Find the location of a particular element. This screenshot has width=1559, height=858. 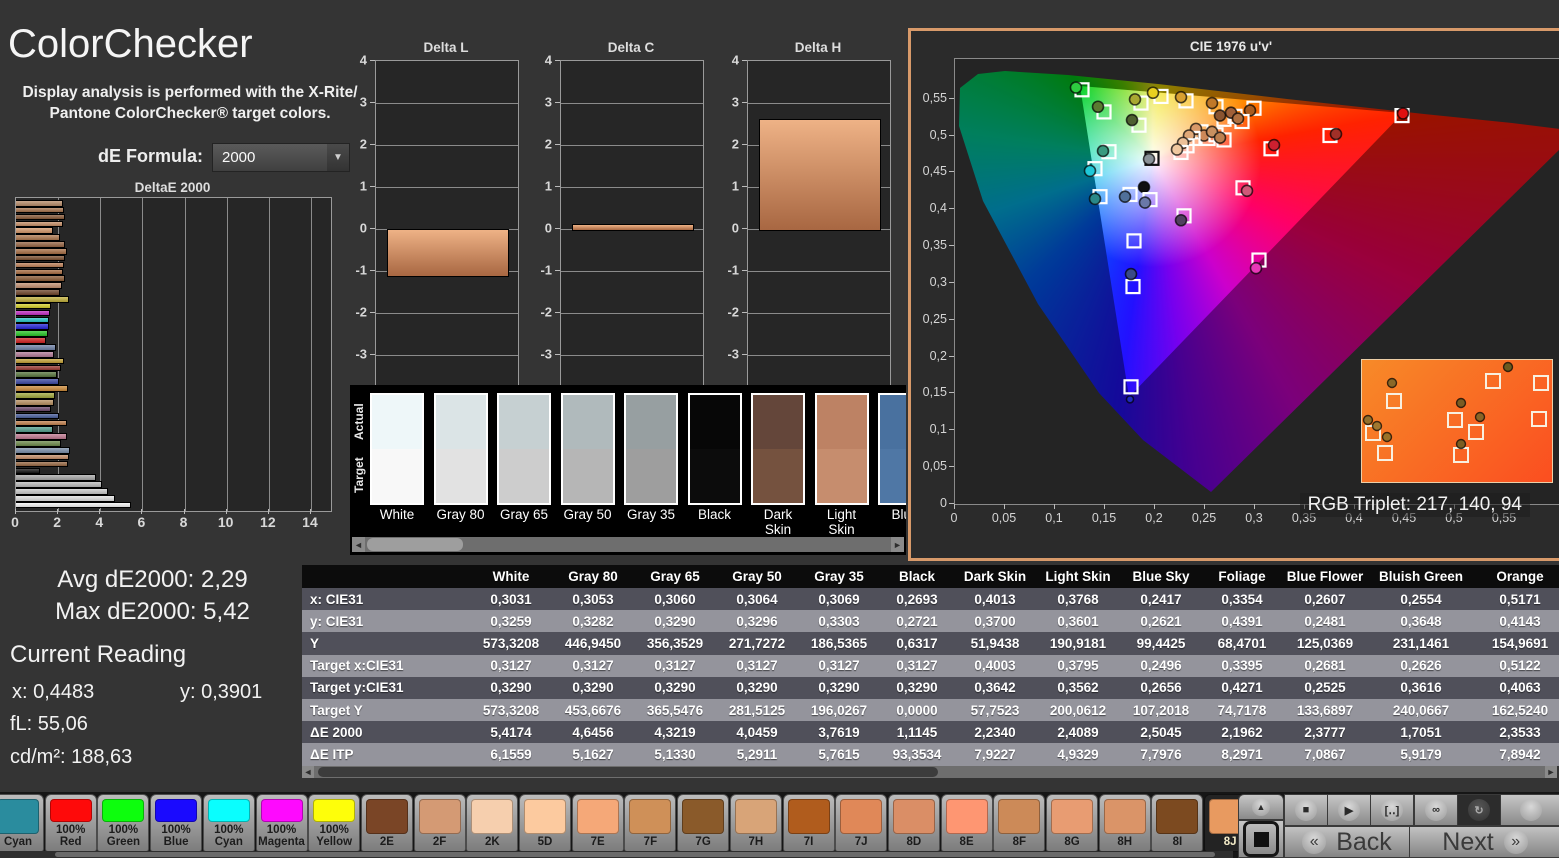

patch-button-8f: 8F is located at coordinates (1019, 823).